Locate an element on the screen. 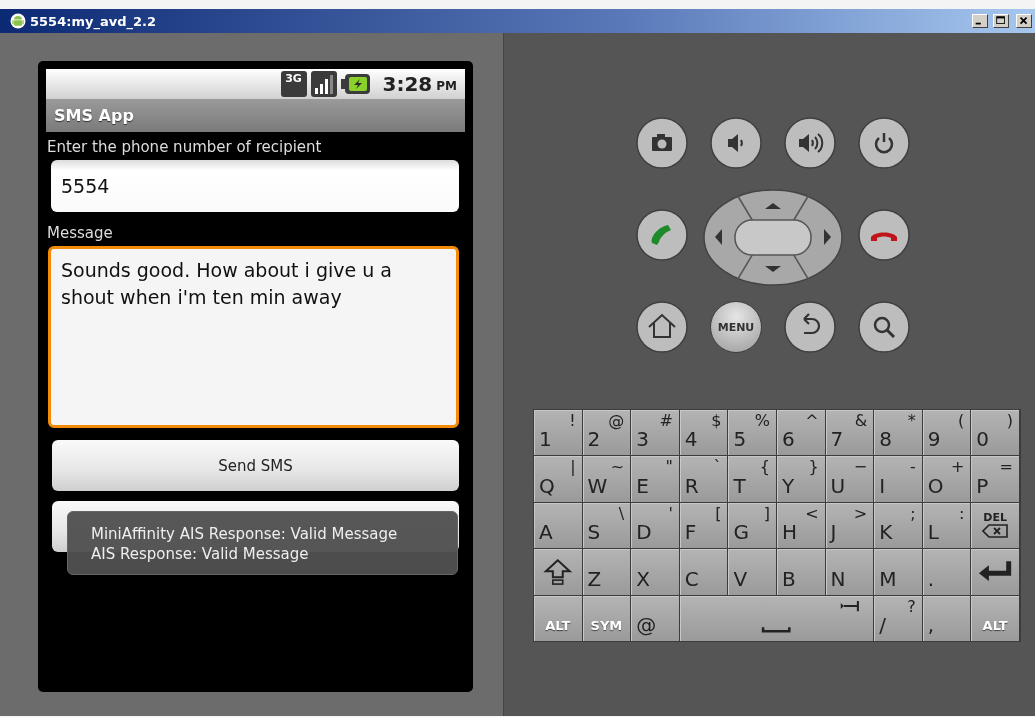 The height and width of the screenshot is (717, 1035). keyboard-key: E " is located at coordinates (655, 479).